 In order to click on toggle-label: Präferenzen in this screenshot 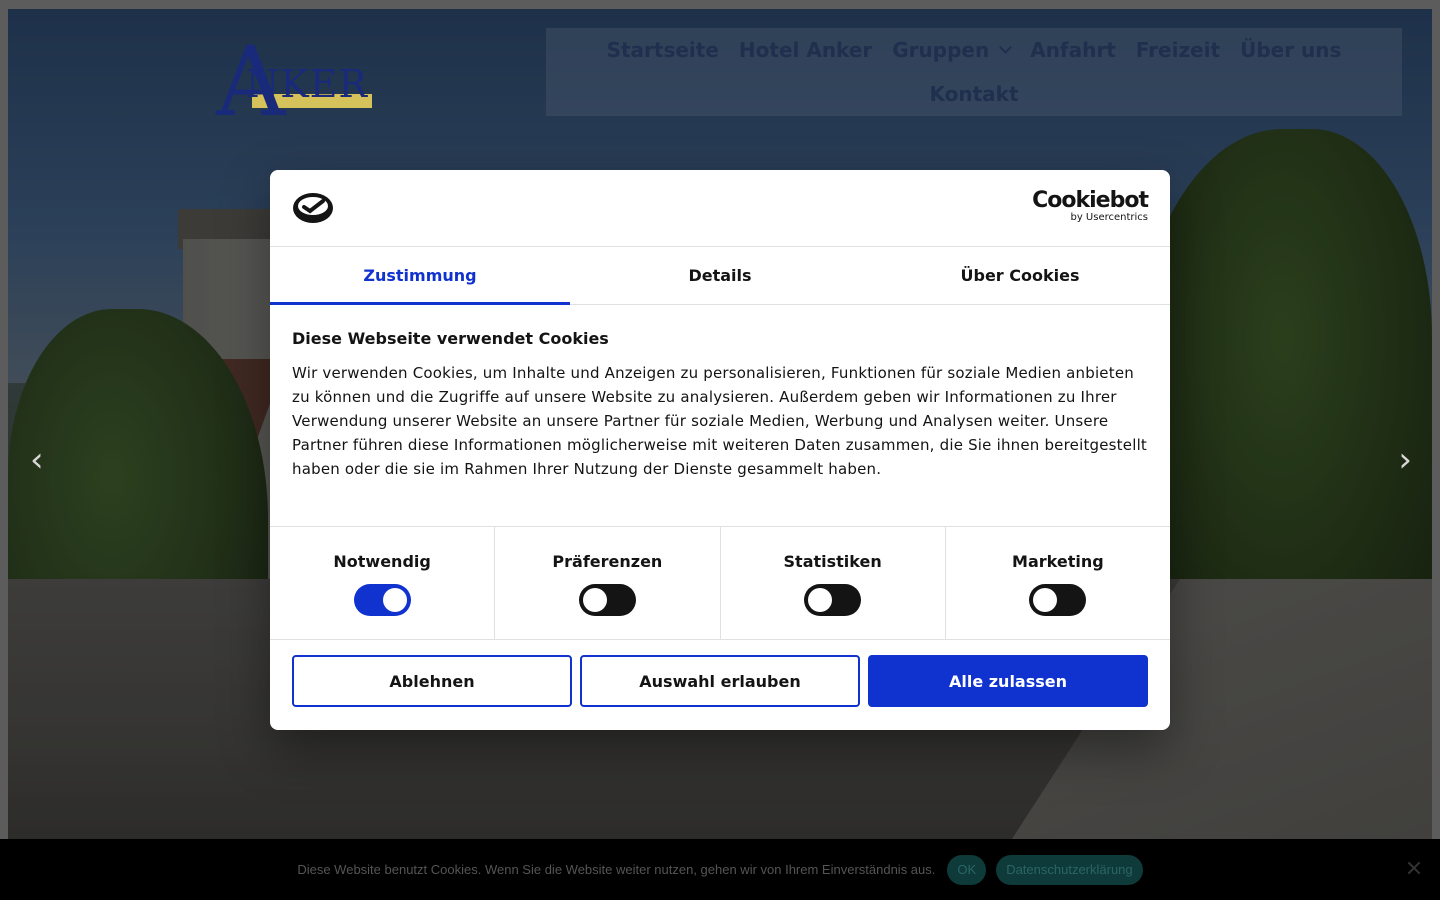, I will do `click(607, 561)`.